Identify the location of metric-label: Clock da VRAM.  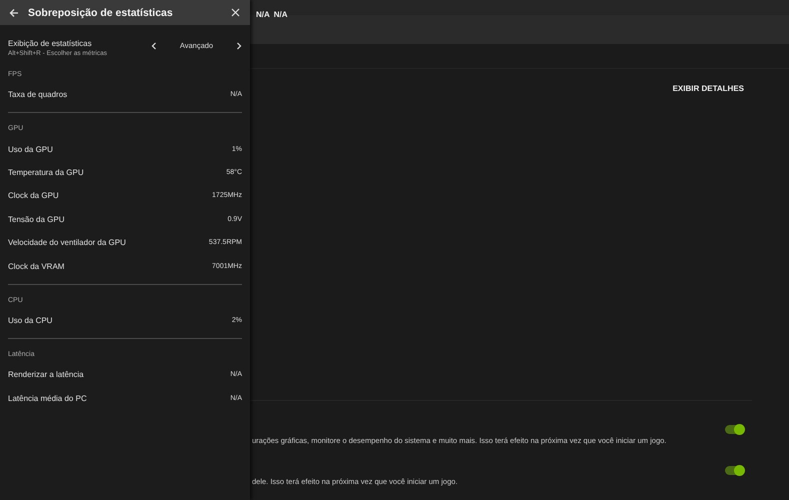
(36, 266).